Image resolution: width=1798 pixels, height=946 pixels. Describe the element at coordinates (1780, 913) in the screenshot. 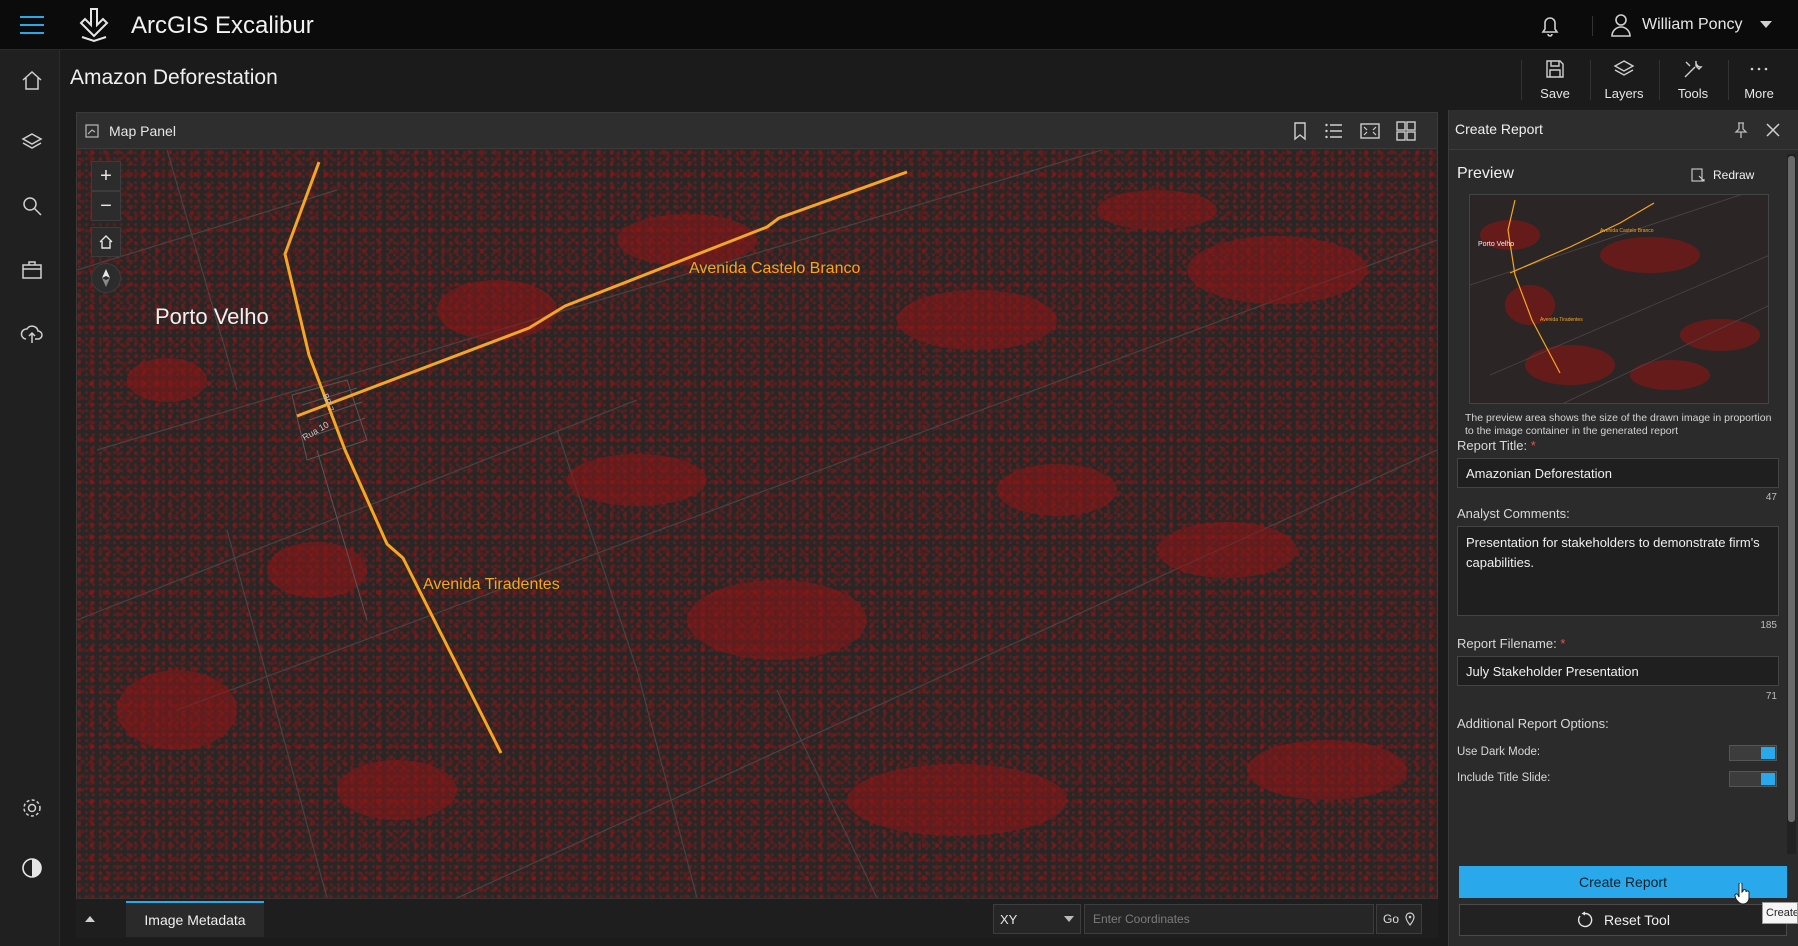

I see `tooltip: Create` at that location.